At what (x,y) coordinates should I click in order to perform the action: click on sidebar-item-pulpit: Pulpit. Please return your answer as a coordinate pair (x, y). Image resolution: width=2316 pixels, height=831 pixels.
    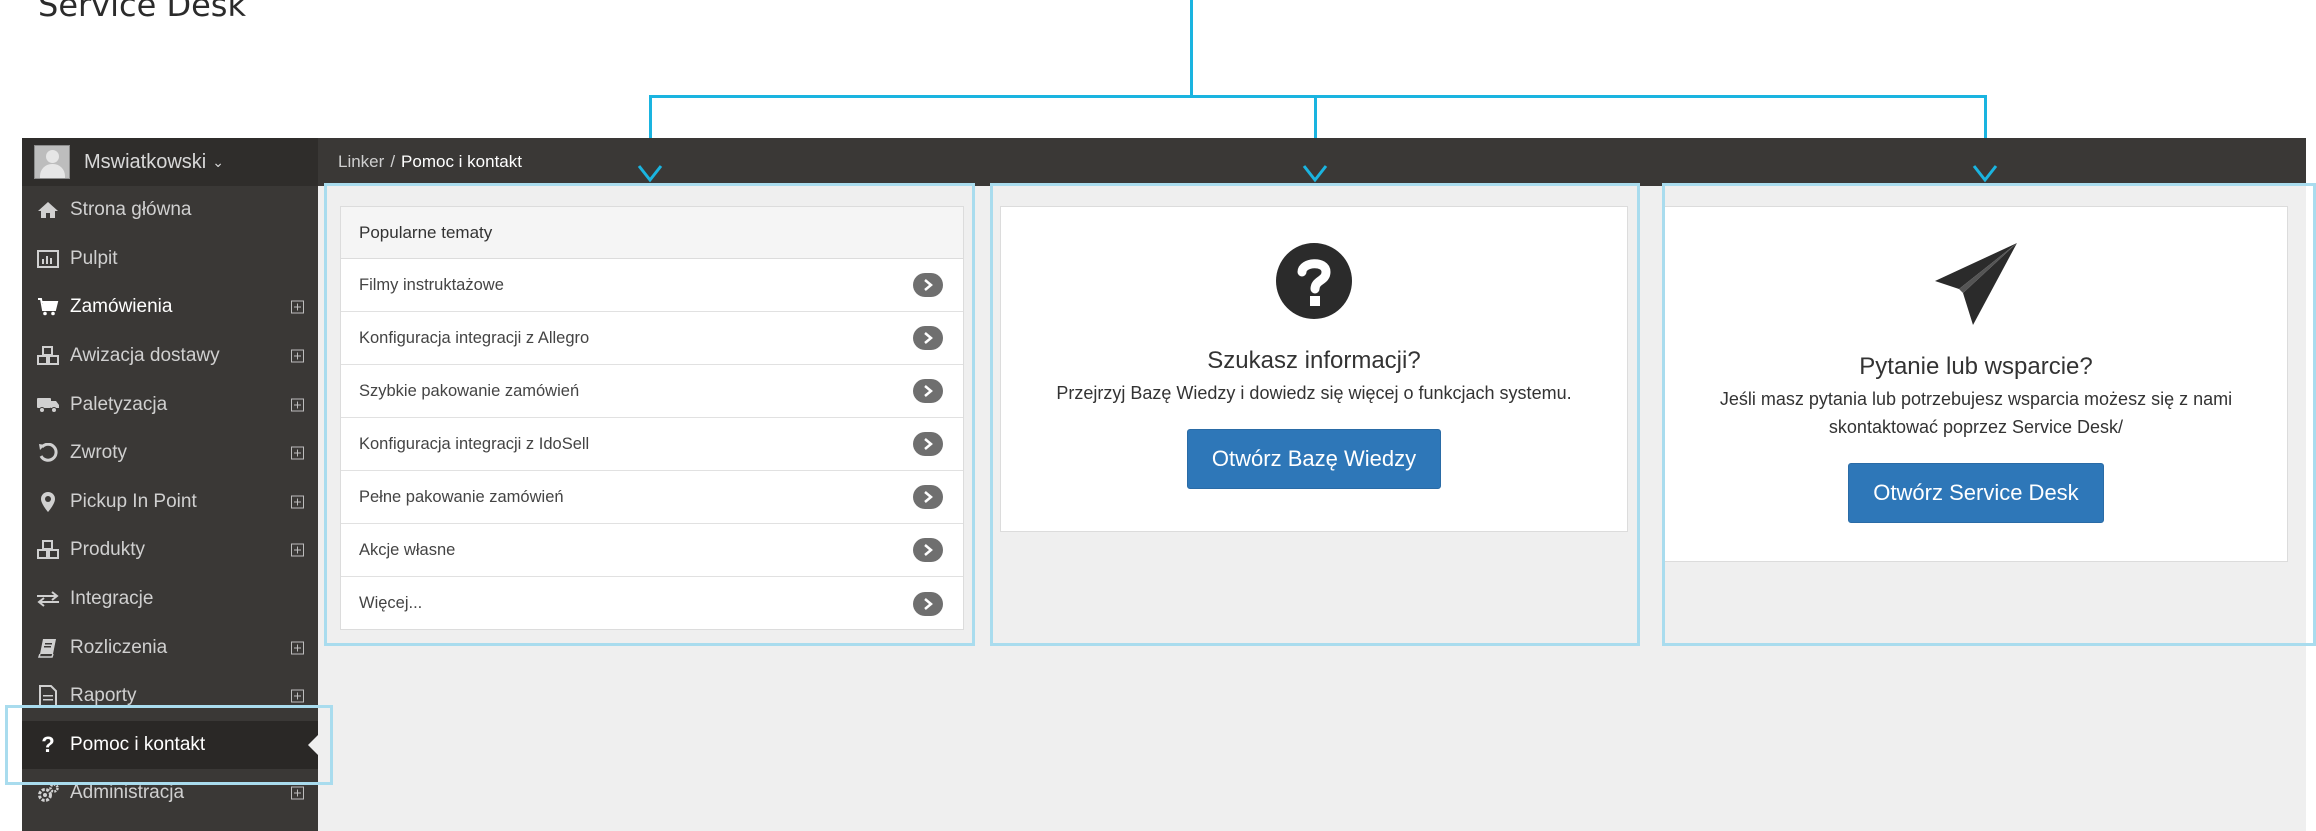
    Looking at the image, I should click on (170, 259).